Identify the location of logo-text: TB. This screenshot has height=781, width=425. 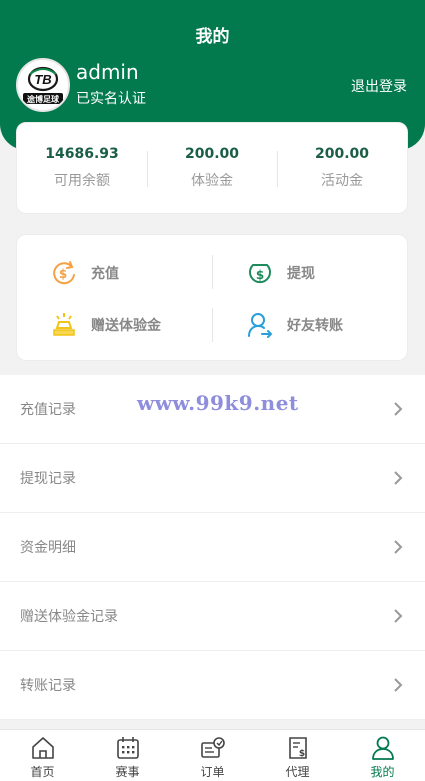
(42, 79).